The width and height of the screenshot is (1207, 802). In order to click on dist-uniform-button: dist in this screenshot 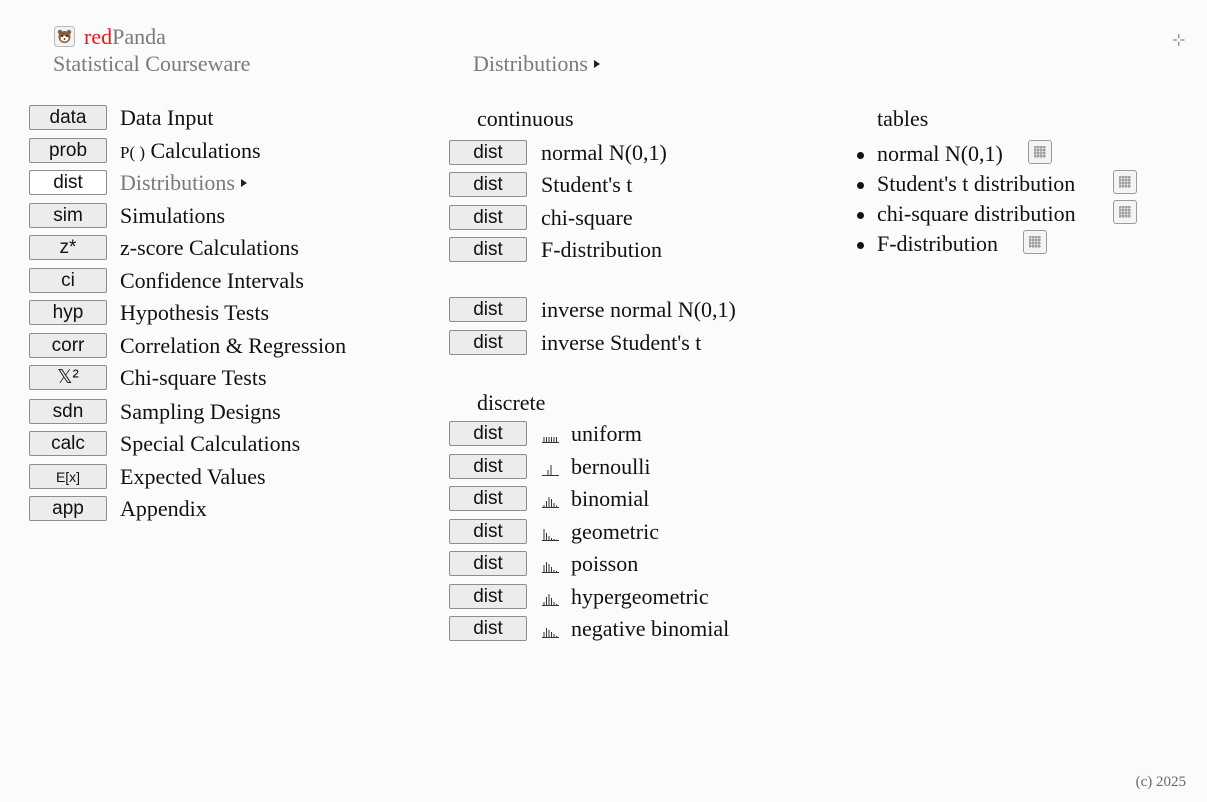, I will do `click(488, 433)`.